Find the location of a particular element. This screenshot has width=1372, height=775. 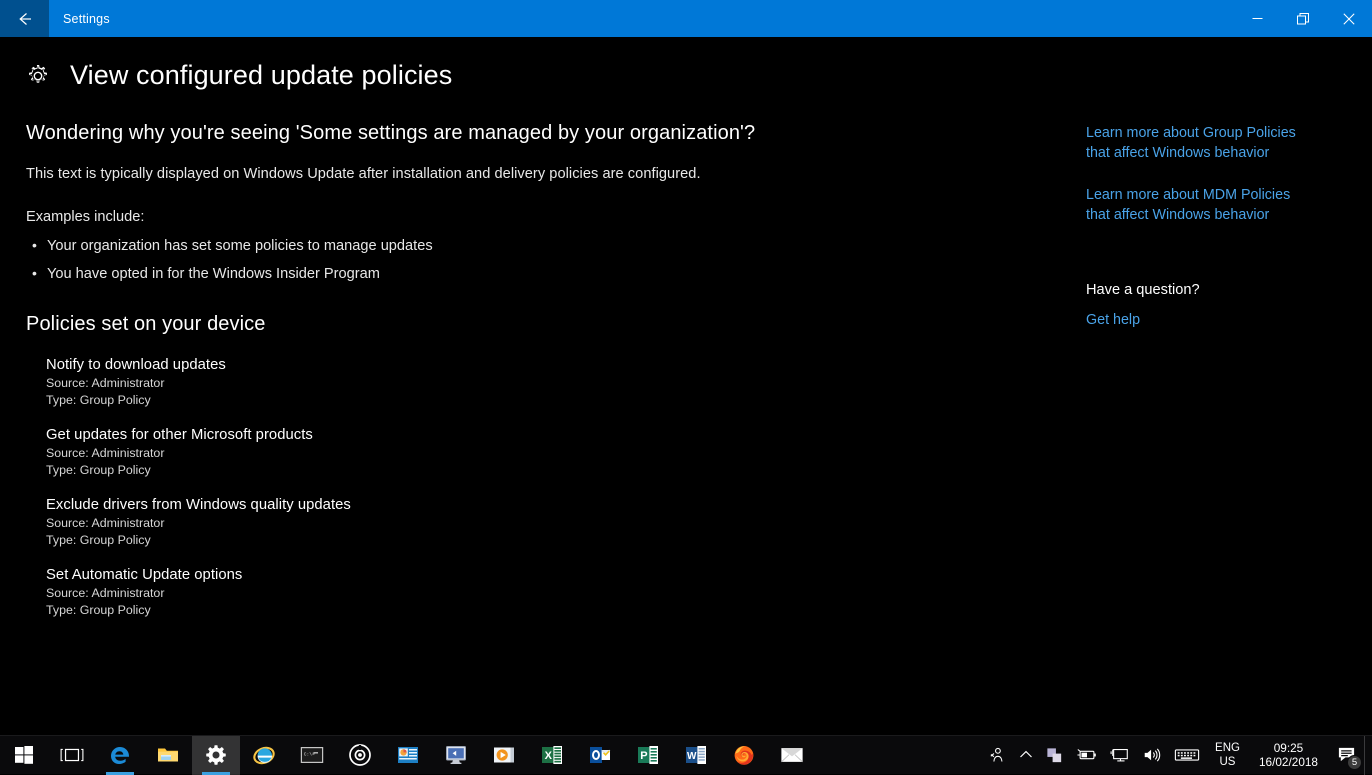

taskbar-word: W is located at coordinates (696, 755).